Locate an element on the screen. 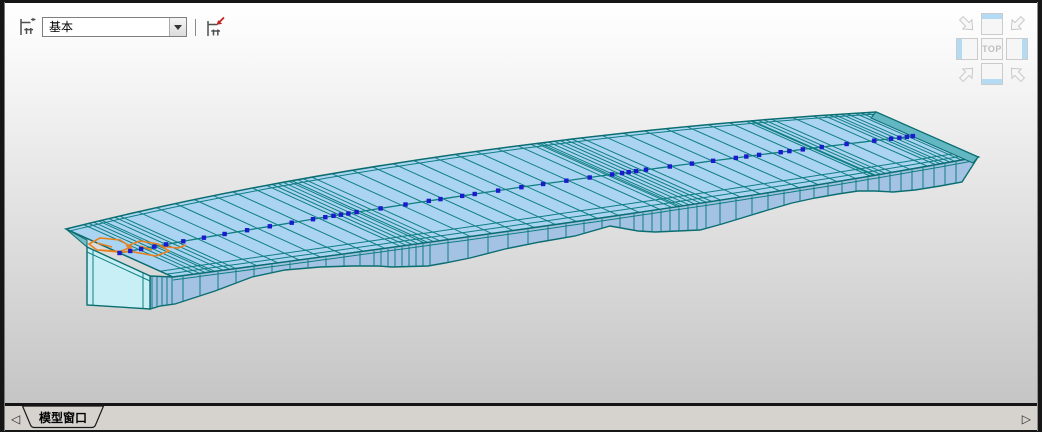 The width and height of the screenshot is (1042, 432). named-plane-apply-icon is located at coordinates (215, 27).